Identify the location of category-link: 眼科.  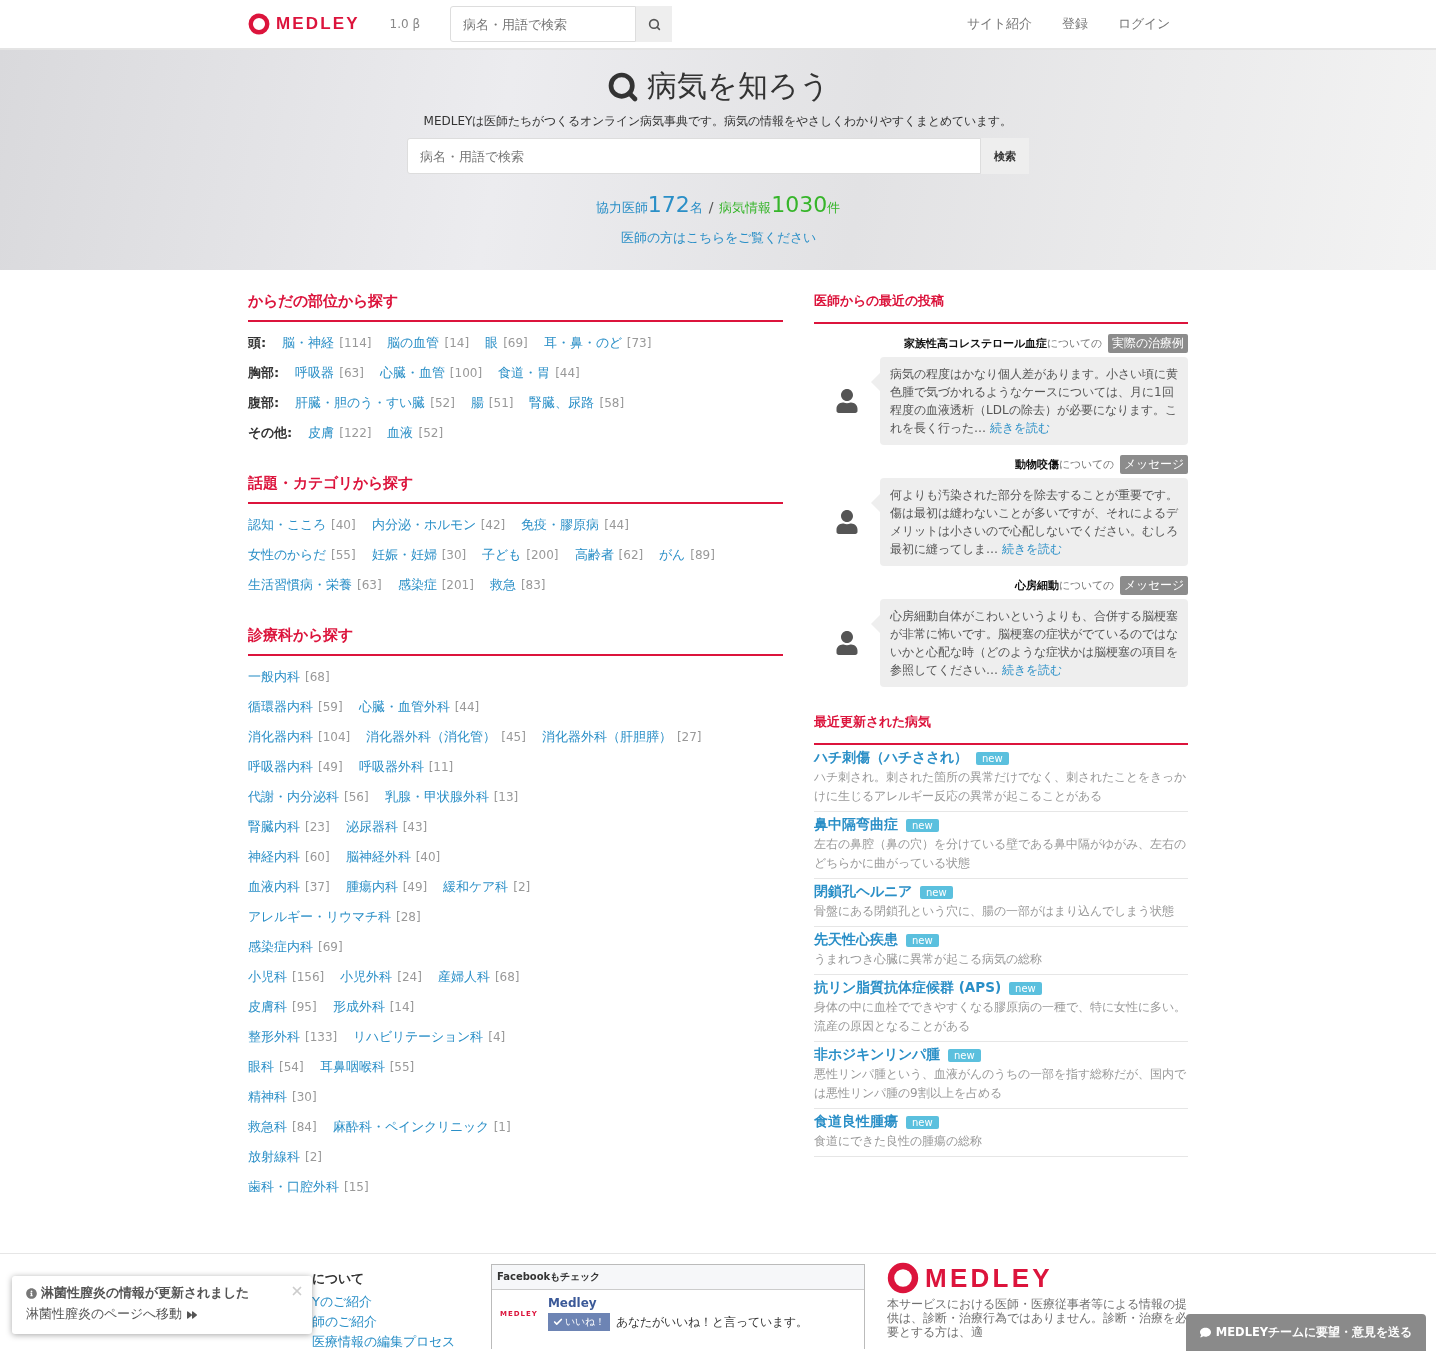
(261, 1067).